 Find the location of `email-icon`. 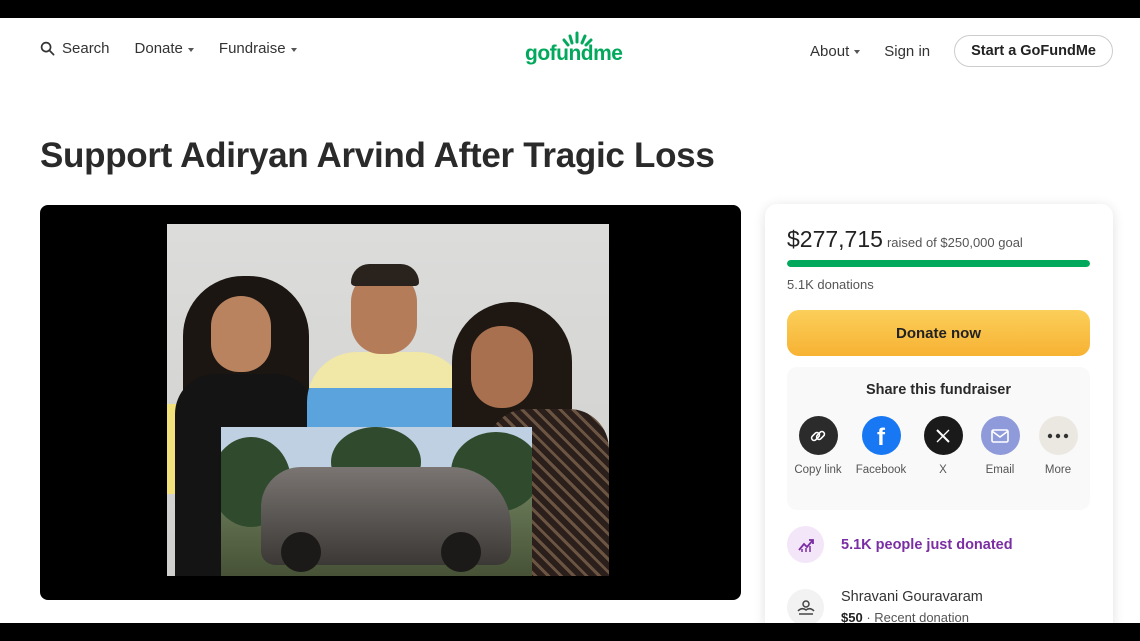

email-icon is located at coordinates (1000, 435).